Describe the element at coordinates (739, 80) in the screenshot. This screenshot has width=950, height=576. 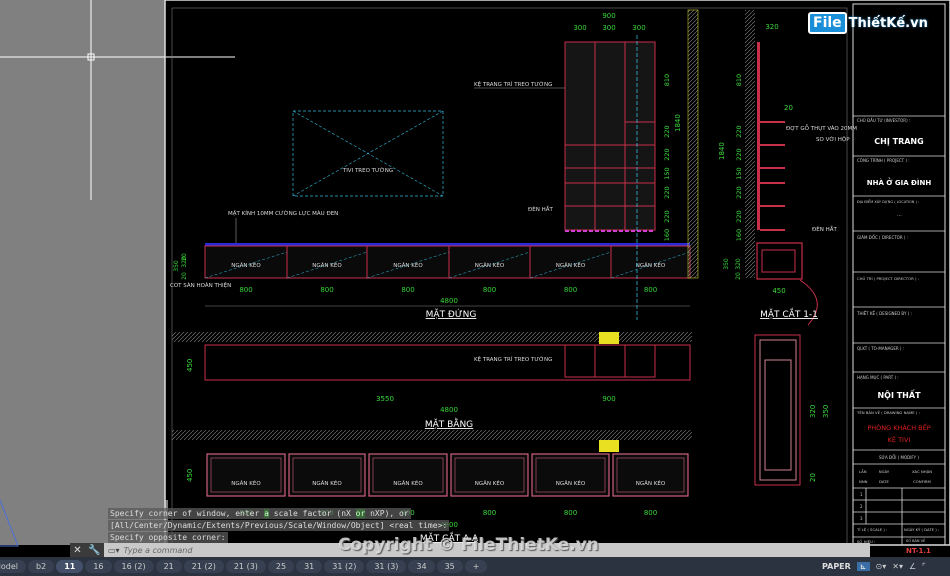
I see `section-row-dim: 810` at that location.